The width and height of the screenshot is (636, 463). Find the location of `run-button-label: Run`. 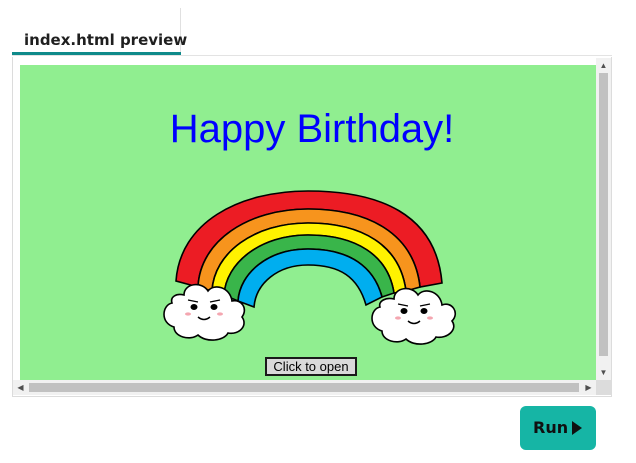

run-button-label: Run is located at coordinates (551, 427).